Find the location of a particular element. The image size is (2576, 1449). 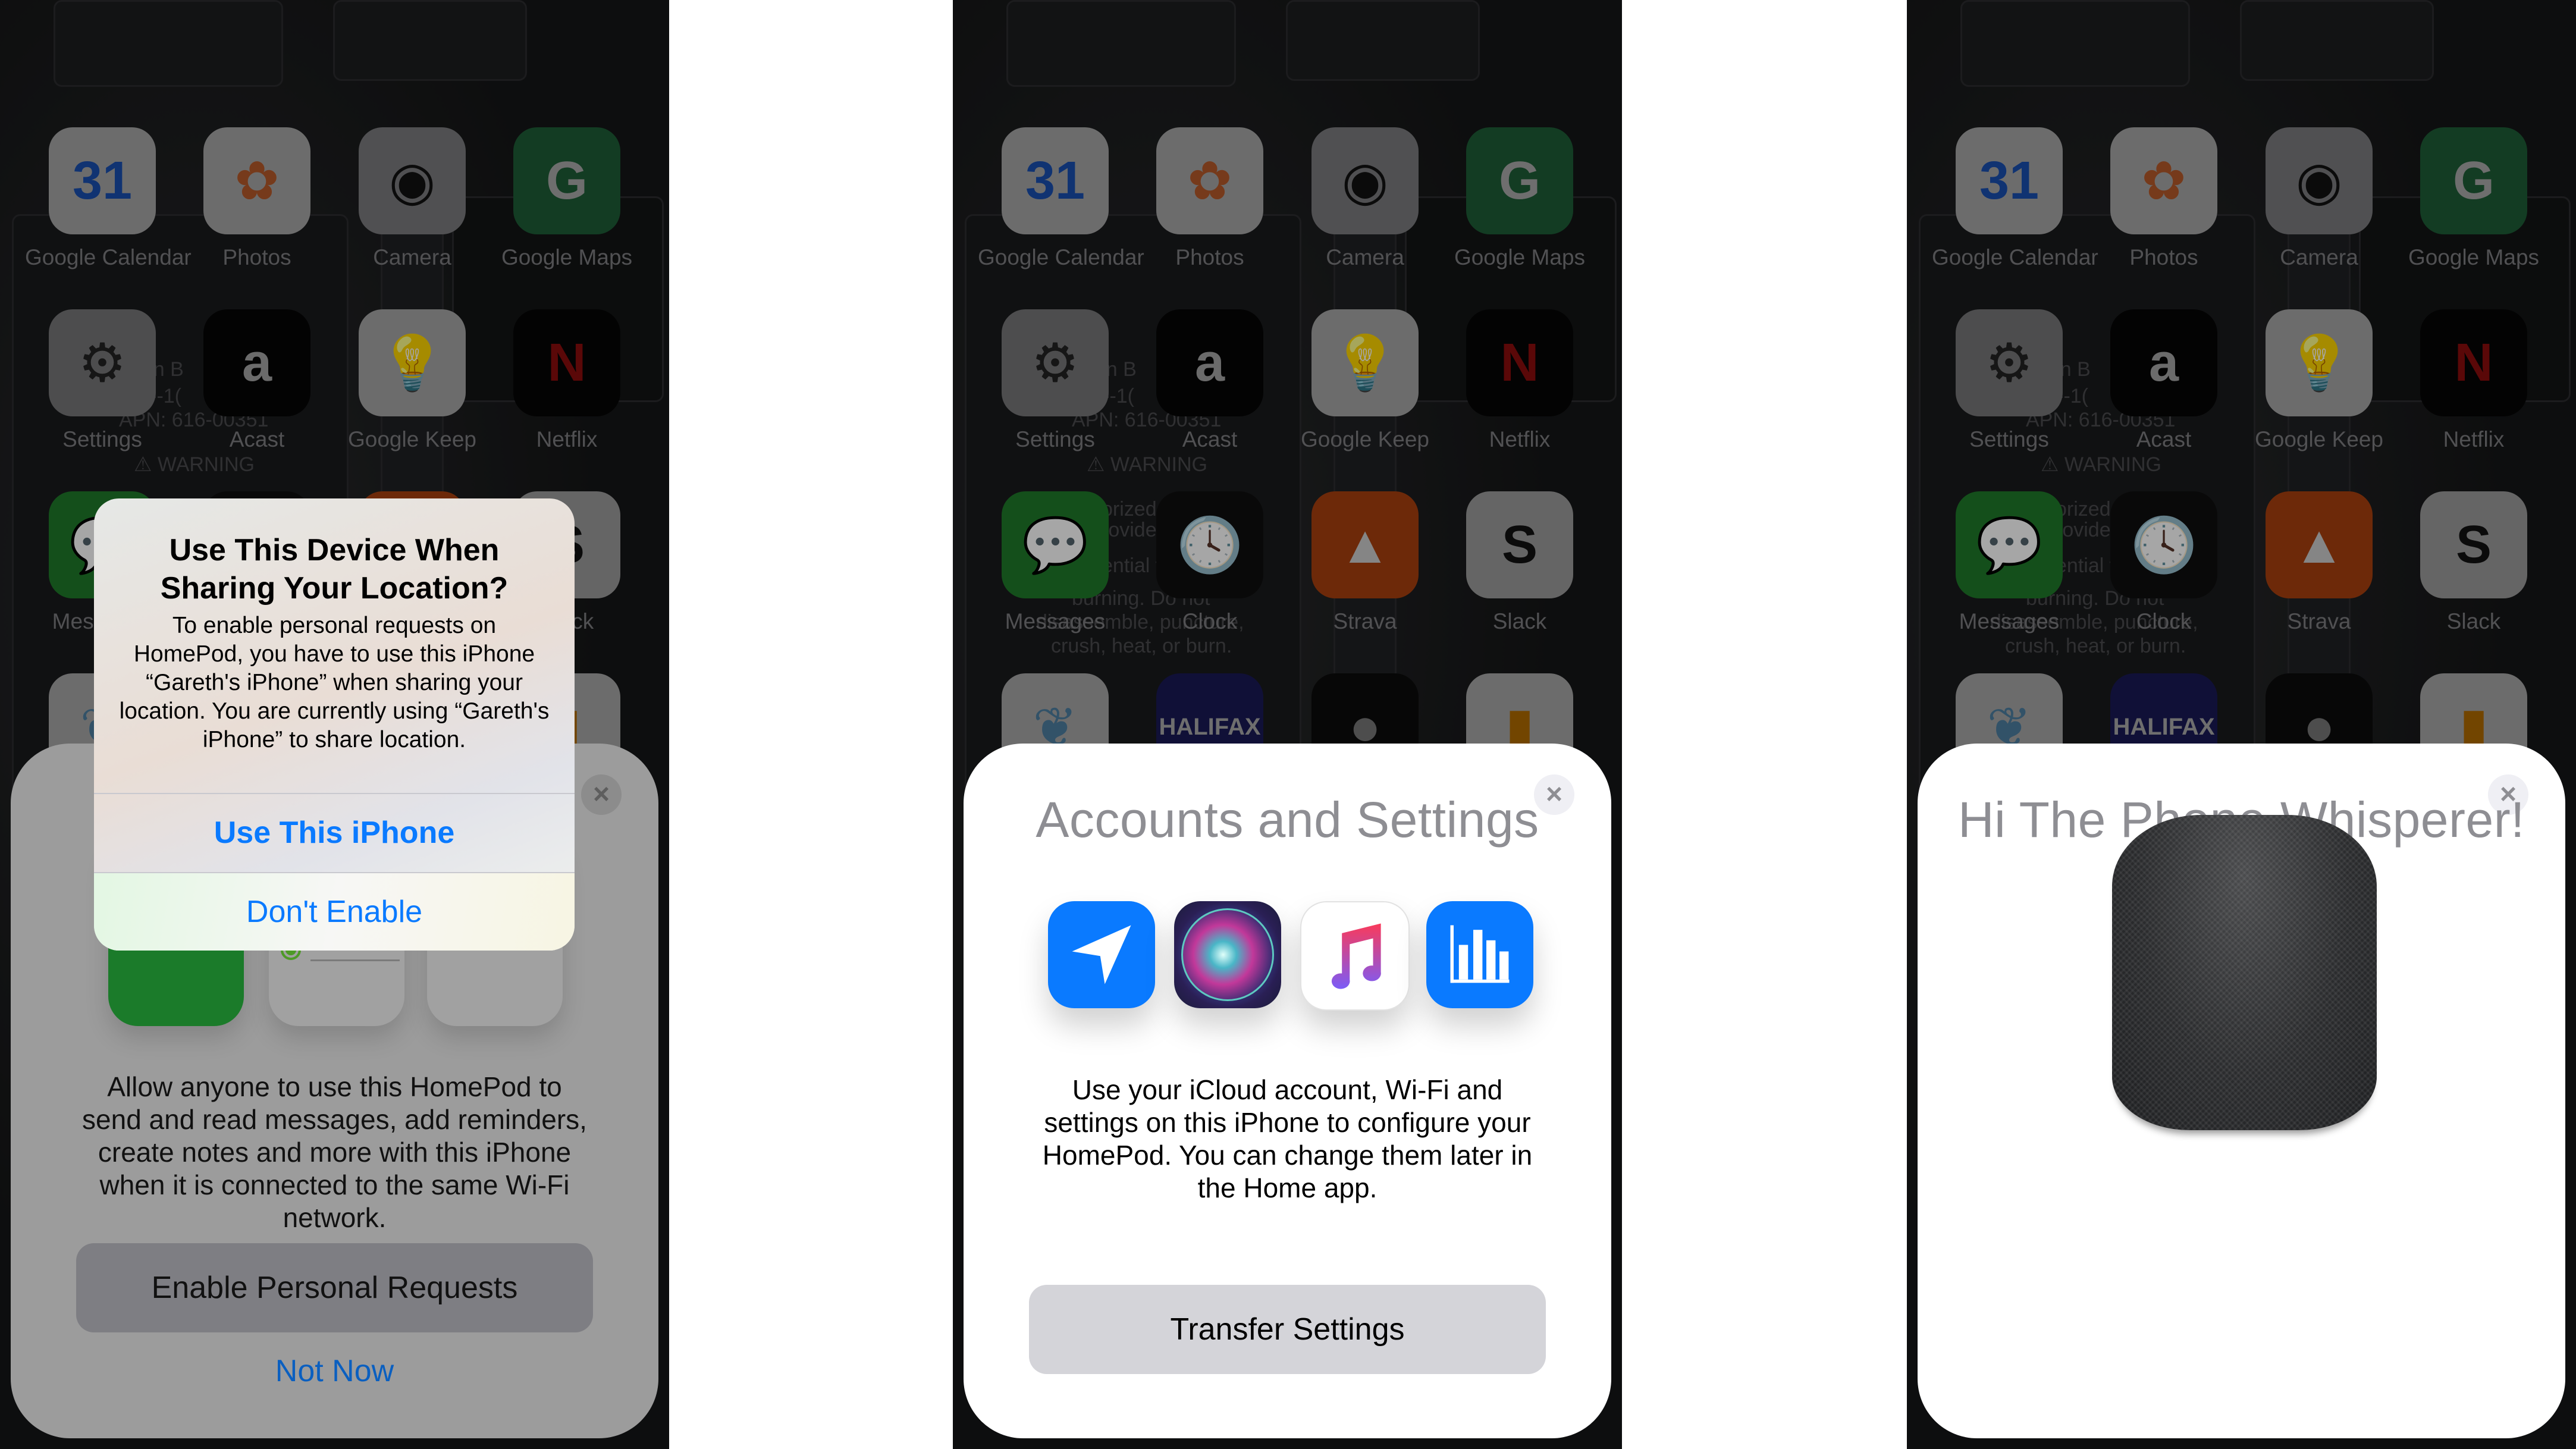

bar-chart-icon is located at coordinates (1479, 954).